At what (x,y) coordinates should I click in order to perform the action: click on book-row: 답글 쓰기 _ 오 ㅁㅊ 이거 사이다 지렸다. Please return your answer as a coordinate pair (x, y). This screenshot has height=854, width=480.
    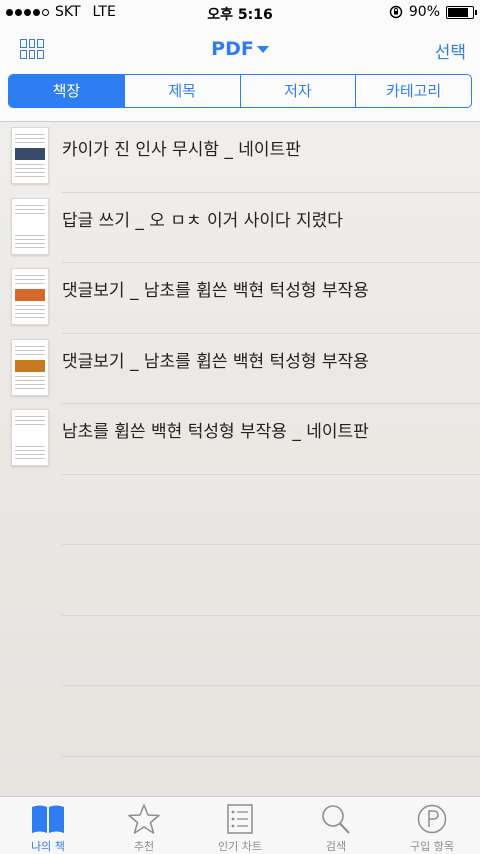
    Looking at the image, I should click on (245, 228).